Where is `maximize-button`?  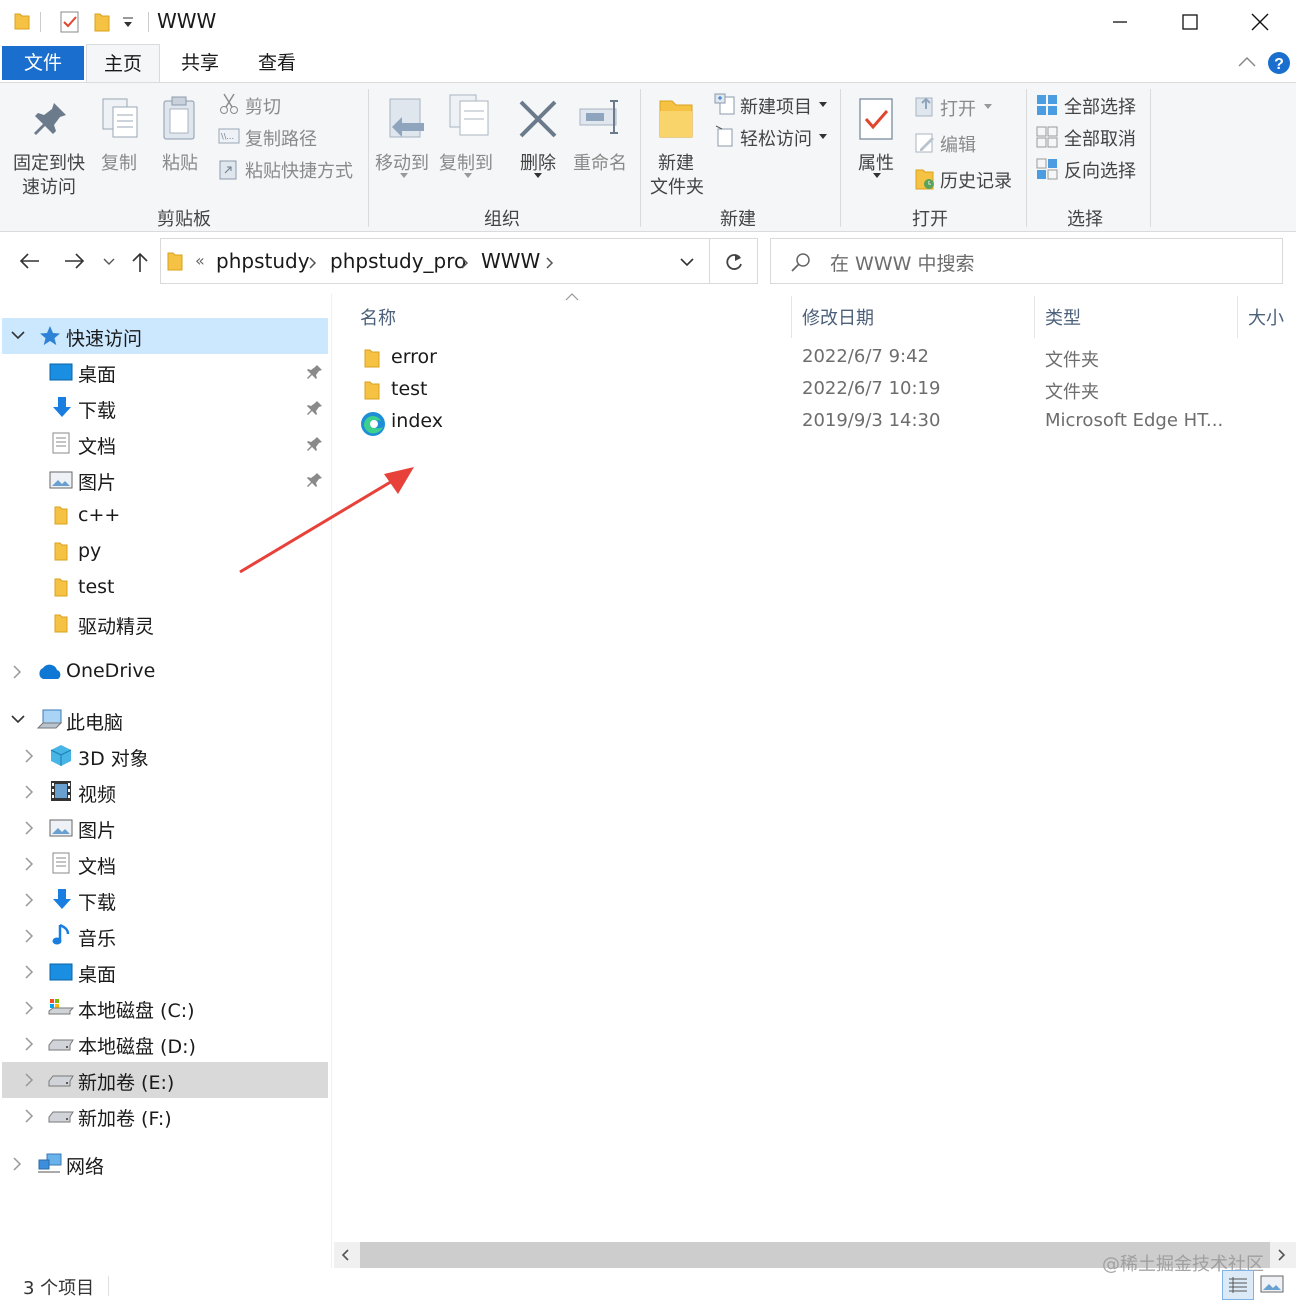 maximize-button is located at coordinates (1190, 22).